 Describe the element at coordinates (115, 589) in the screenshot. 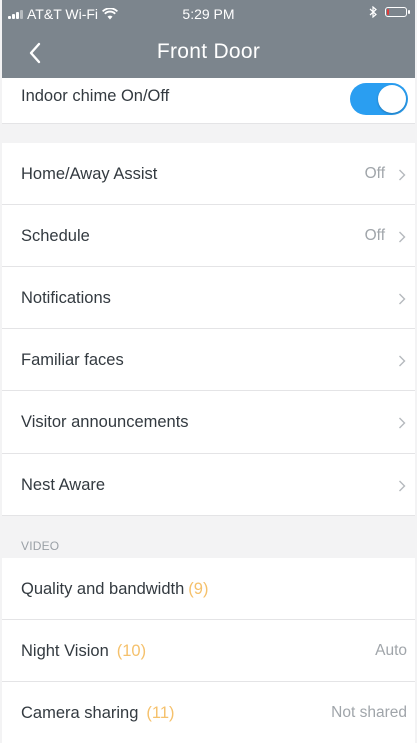

I see `quality-bandwidth-label: Quality and bandwidth (9)` at that location.